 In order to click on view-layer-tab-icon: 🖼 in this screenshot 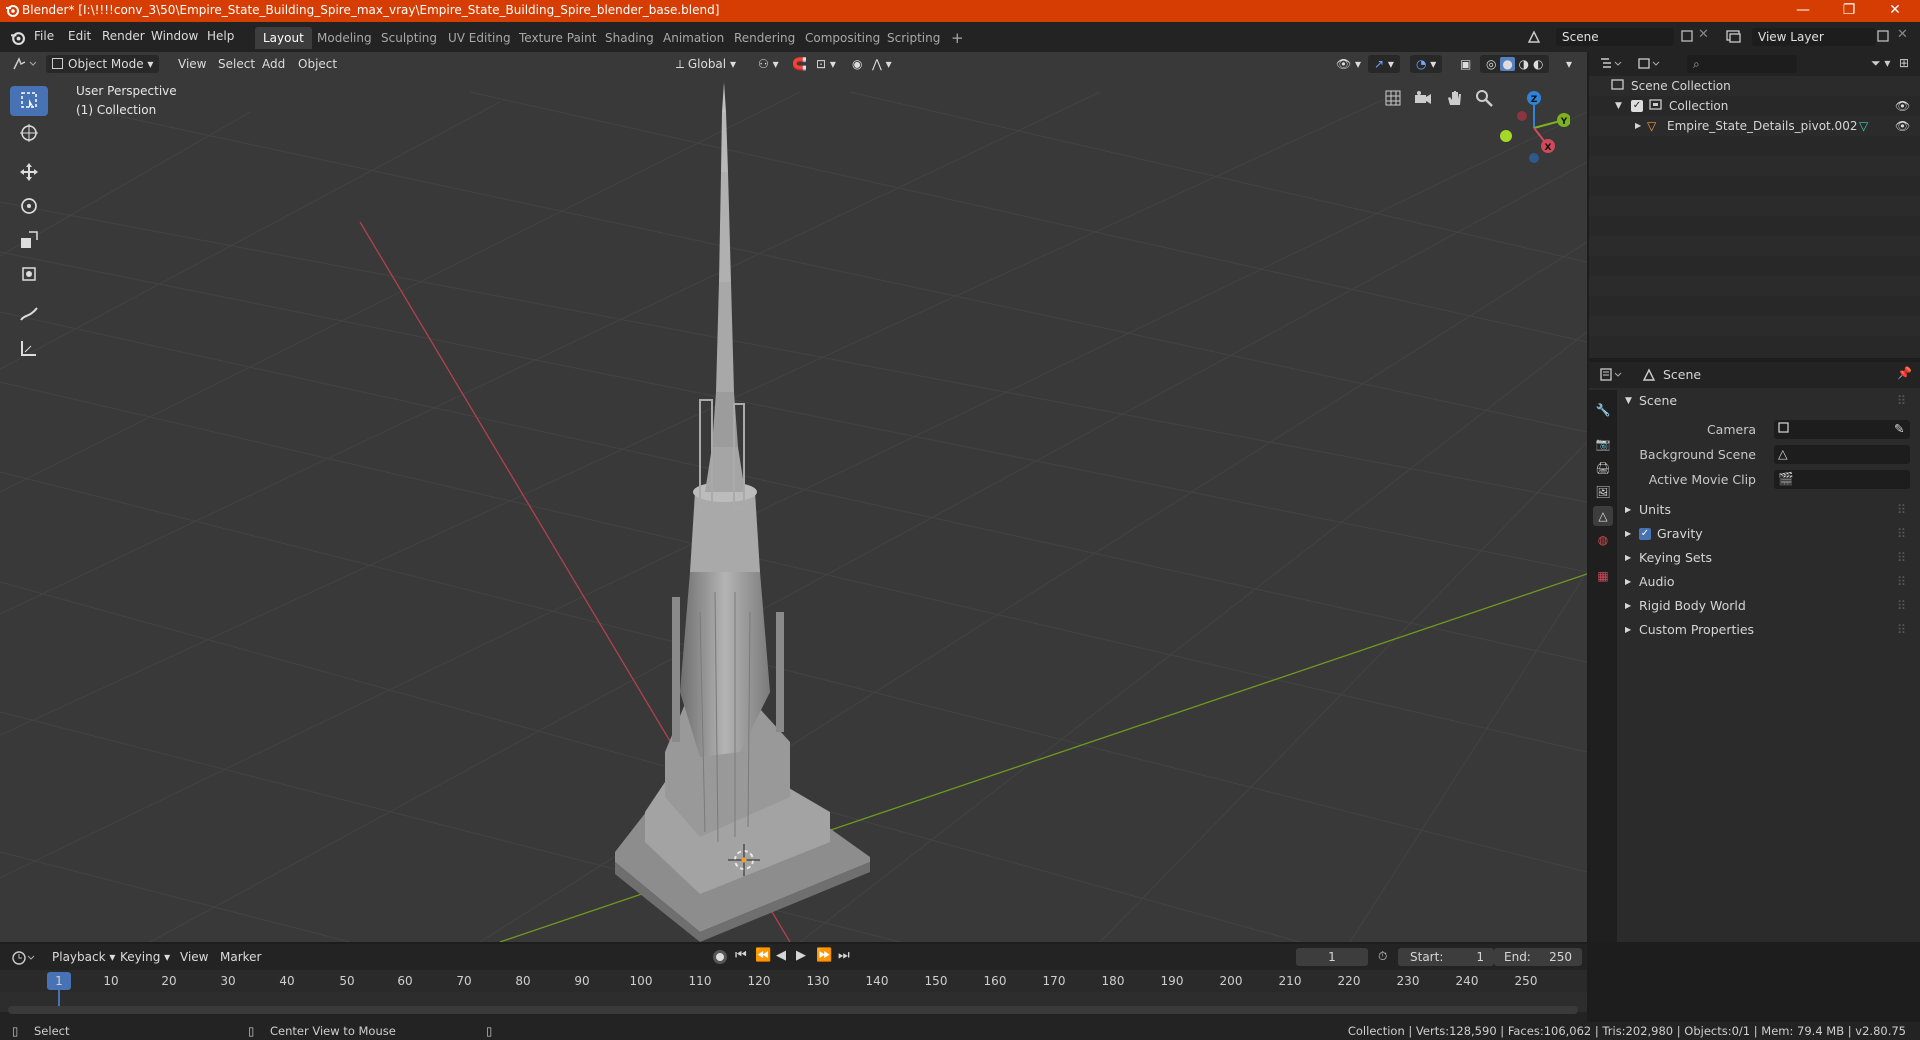, I will do `click(1603, 492)`.